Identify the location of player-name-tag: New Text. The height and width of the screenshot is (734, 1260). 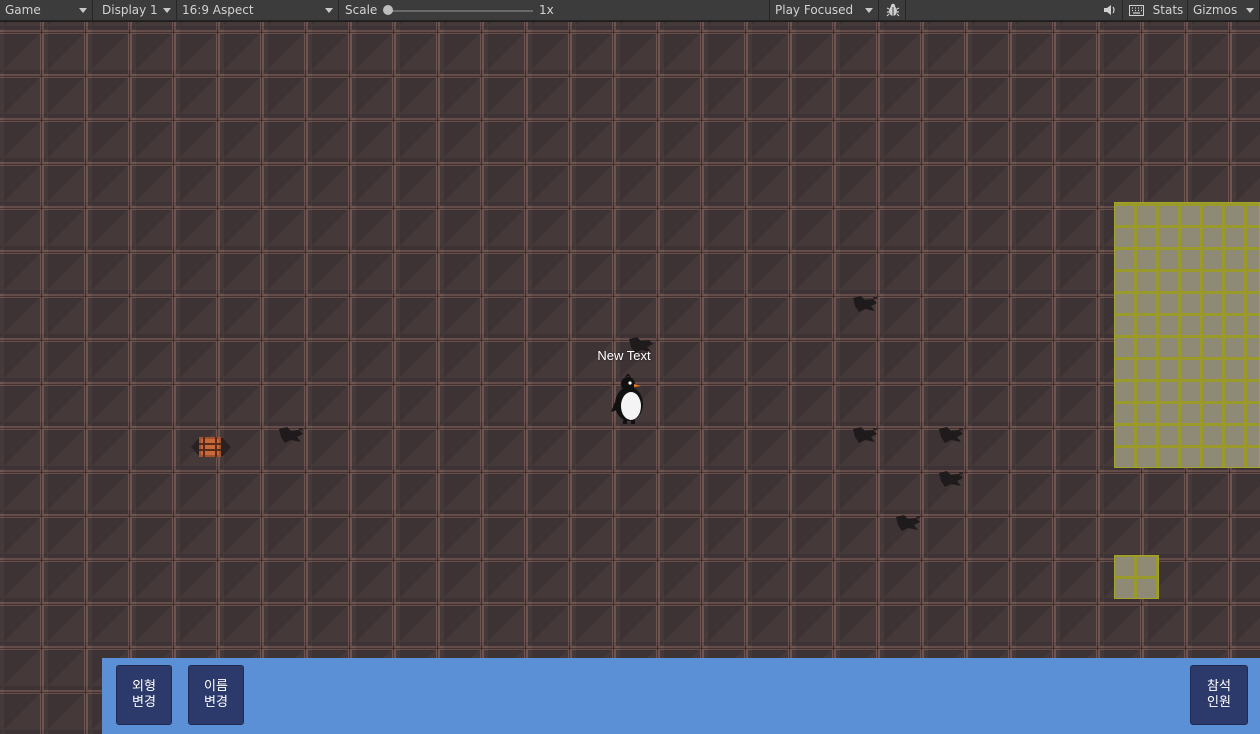
(624, 355).